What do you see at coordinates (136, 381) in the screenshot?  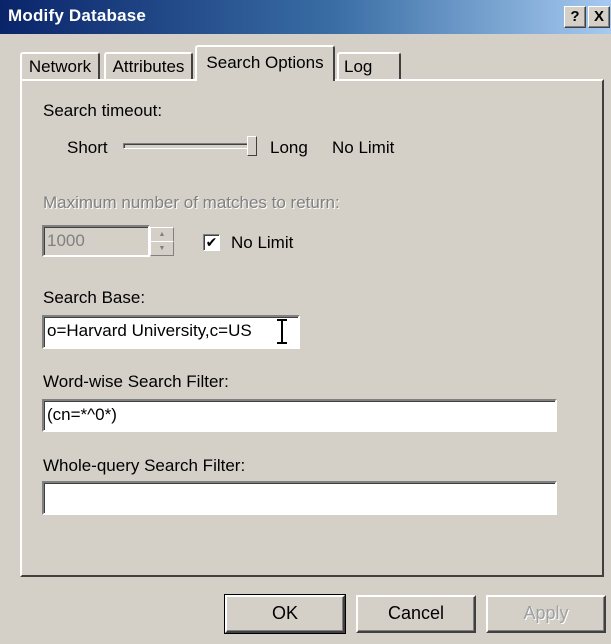 I see `word-filter-label: Word-wise Search Filter:` at bounding box center [136, 381].